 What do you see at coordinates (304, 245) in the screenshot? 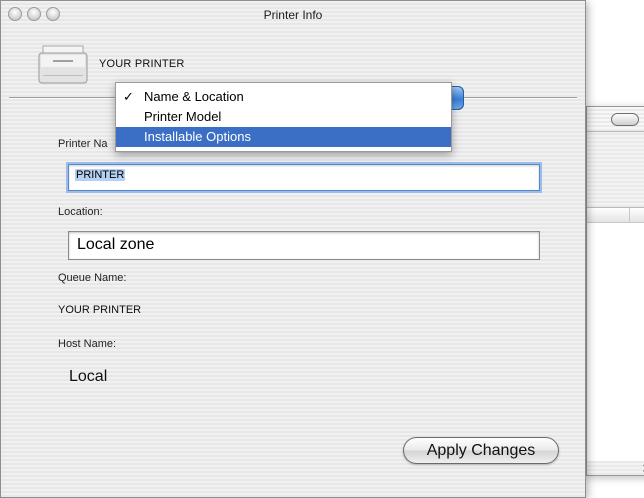
I see `location-field: Local zone` at bounding box center [304, 245].